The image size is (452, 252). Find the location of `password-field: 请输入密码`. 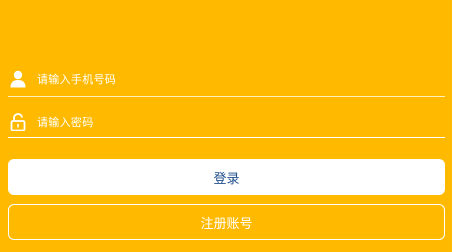

password-field: 请输入密码 is located at coordinates (226, 118).